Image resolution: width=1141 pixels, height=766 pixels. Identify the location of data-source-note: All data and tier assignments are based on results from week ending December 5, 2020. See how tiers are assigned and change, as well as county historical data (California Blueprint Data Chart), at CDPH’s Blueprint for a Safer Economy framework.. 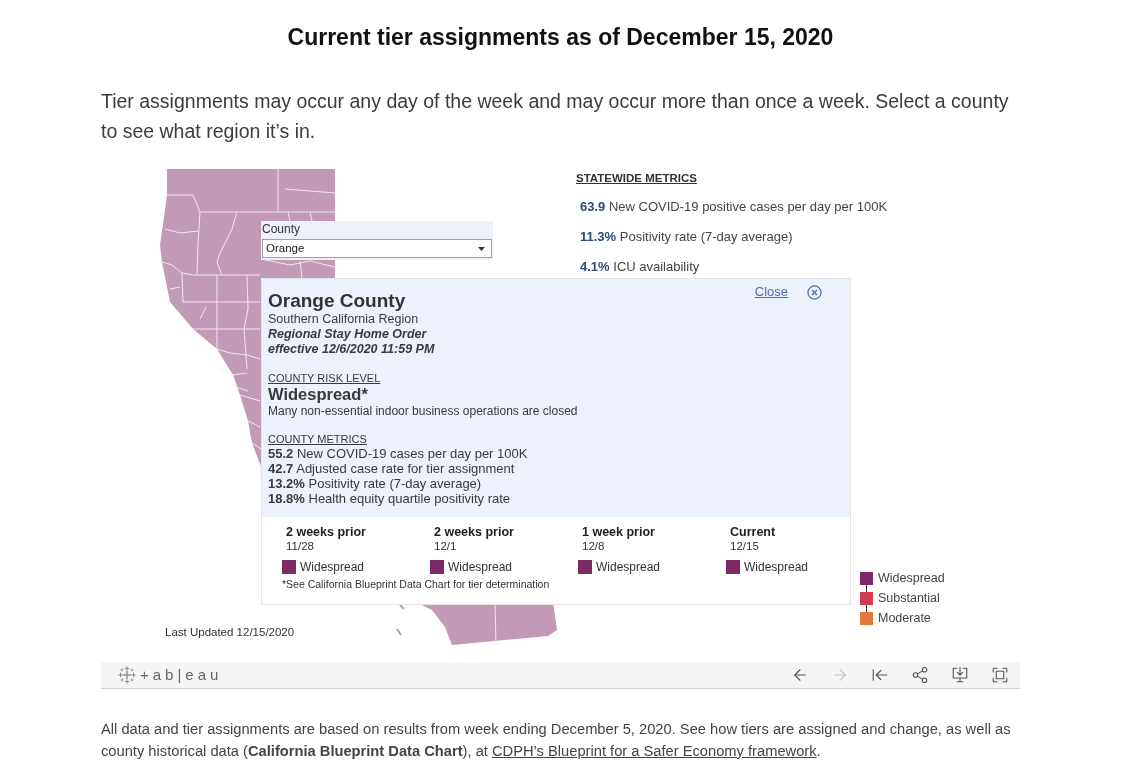
(556, 740).